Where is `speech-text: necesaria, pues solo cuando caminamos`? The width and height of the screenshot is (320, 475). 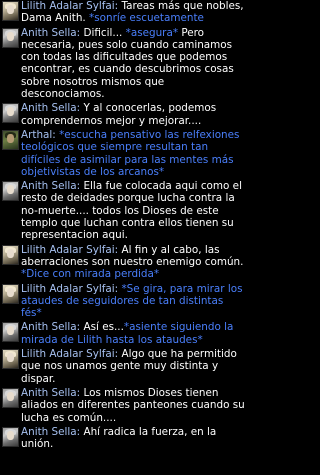
speech-text: necesaria, pues solo cuando caminamos is located at coordinates (127, 44).